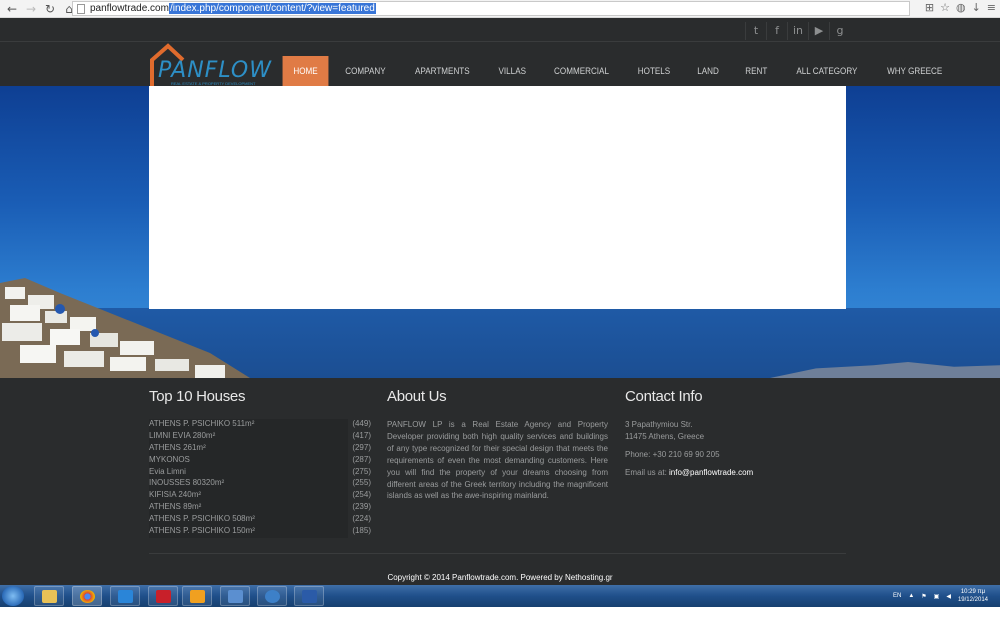 The height and width of the screenshot is (625, 1000). What do you see at coordinates (991, 7) in the screenshot?
I see `menu-icon: ≡` at bounding box center [991, 7].